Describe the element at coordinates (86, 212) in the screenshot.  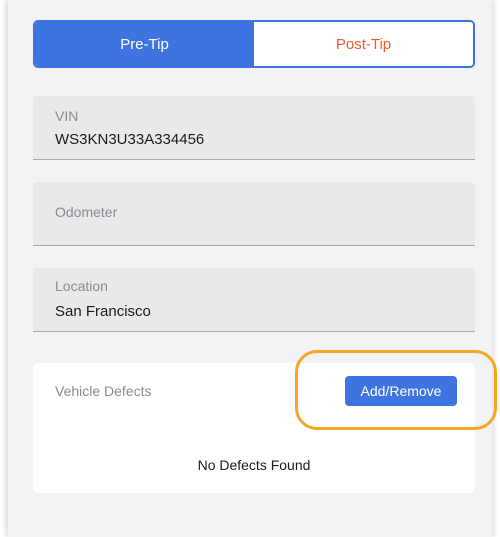
I see `odometer-label: Odometer` at that location.